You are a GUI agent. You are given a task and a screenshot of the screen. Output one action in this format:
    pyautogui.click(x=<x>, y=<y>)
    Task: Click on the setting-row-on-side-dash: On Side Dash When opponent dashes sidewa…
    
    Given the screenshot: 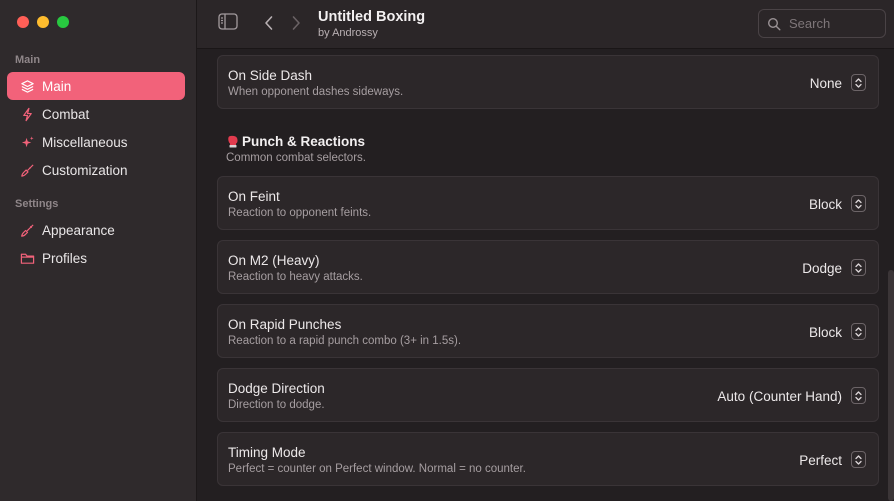 What is the action you would take?
    pyautogui.click(x=548, y=82)
    